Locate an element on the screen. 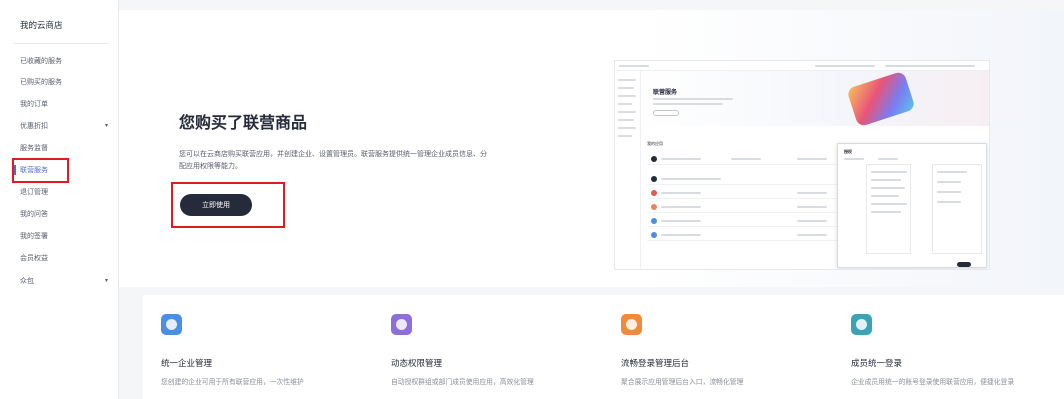 The width and height of the screenshot is (1064, 399). sidebar-item-qa: 我的问答 is located at coordinates (69, 214).